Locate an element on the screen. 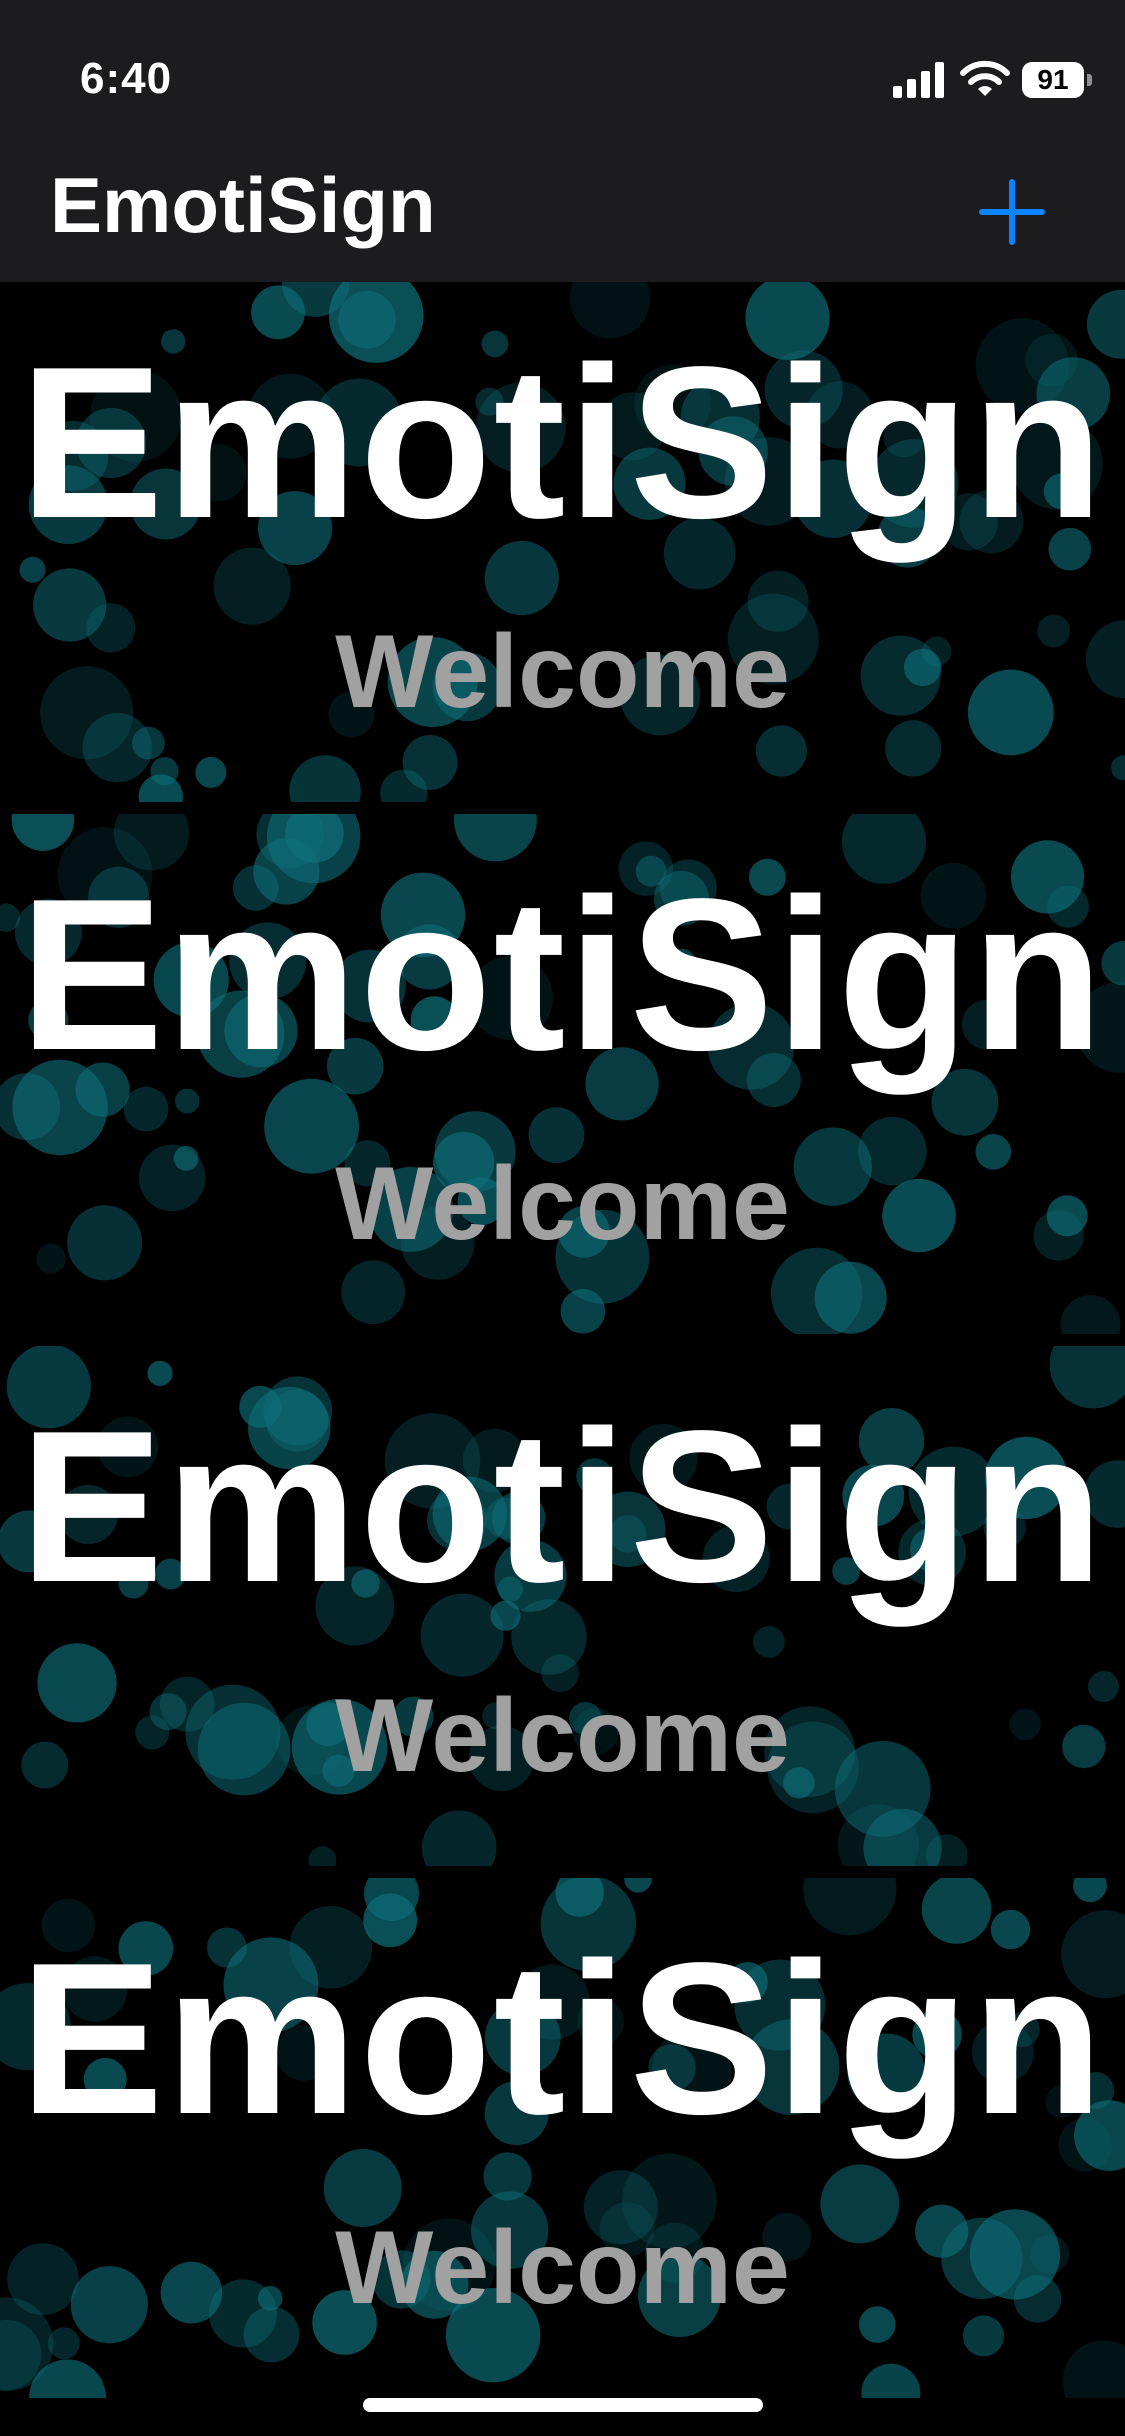 The width and height of the screenshot is (1125, 2436). wifi-icon is located at coordinates (985, 78).